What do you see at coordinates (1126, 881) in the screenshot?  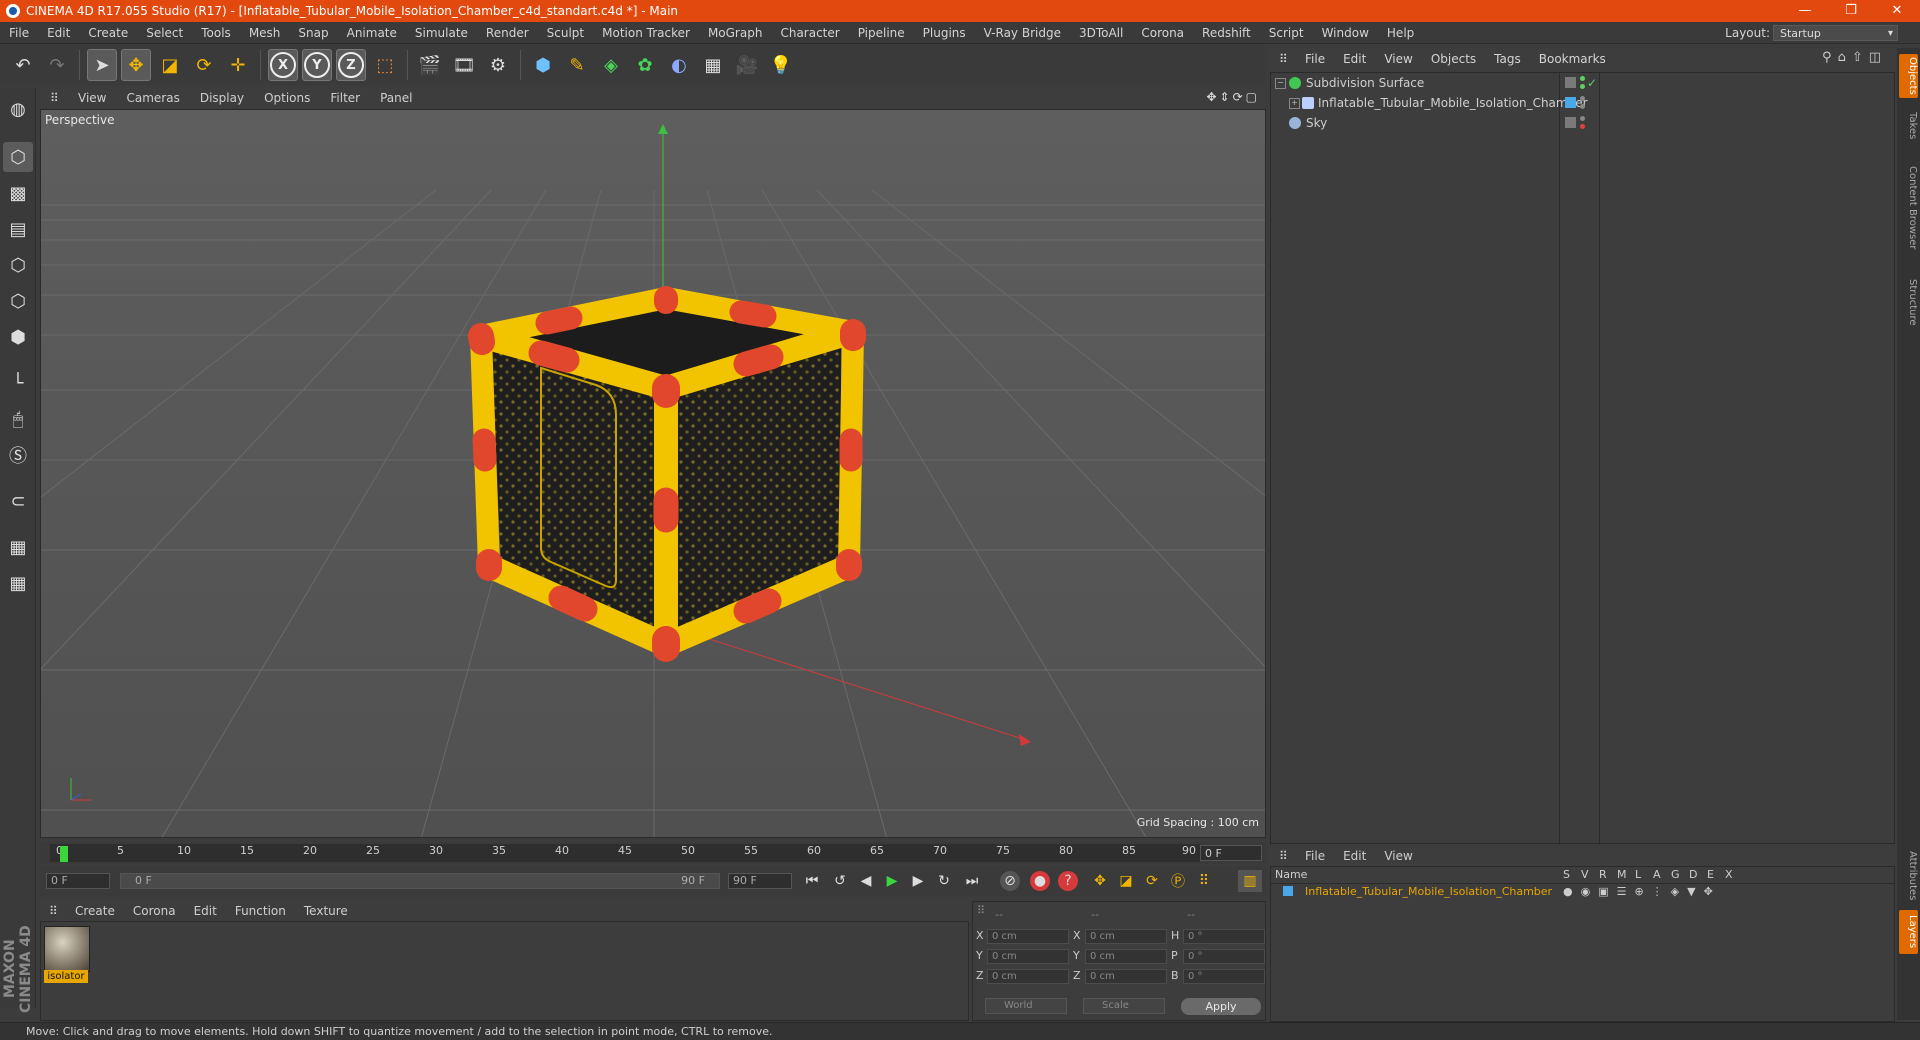 I see `scale-key-icon: ◪` at bounding box center [1126, 881].